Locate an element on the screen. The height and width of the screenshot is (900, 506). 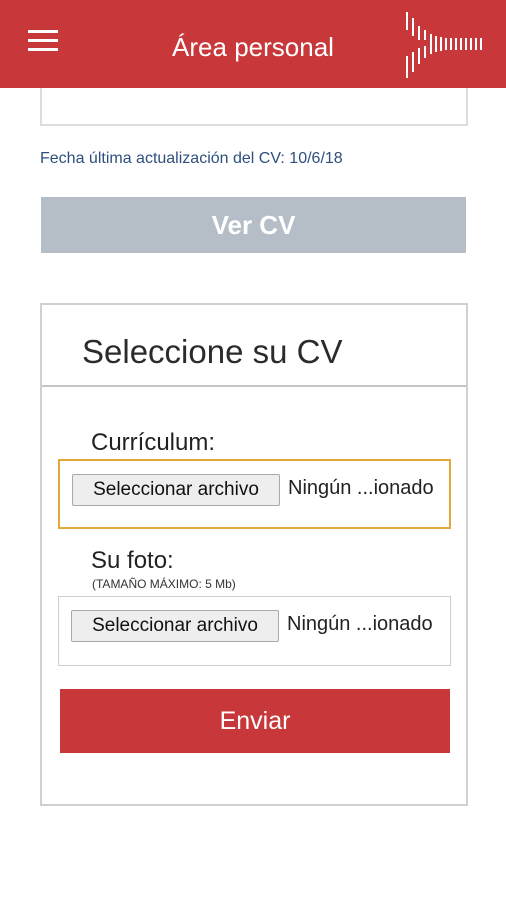
photo-file-input: Seleccionar archivo Ningún ...ionado is located at coordinates (254, 631).